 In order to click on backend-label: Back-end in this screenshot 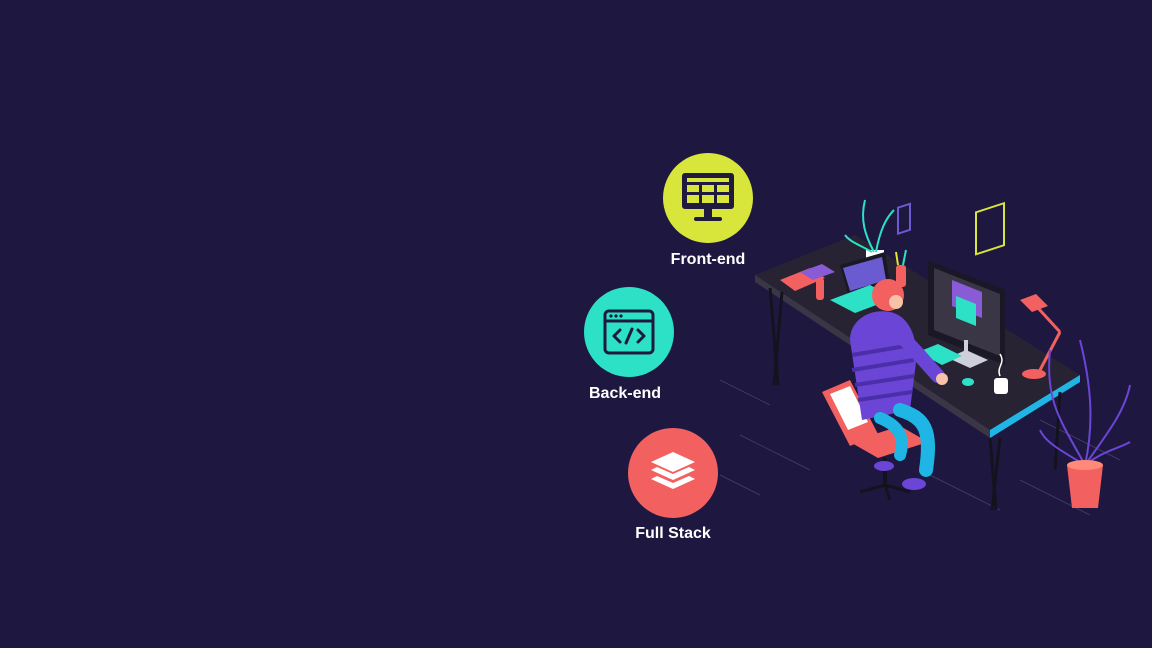, I will do `click(625, 393)`.